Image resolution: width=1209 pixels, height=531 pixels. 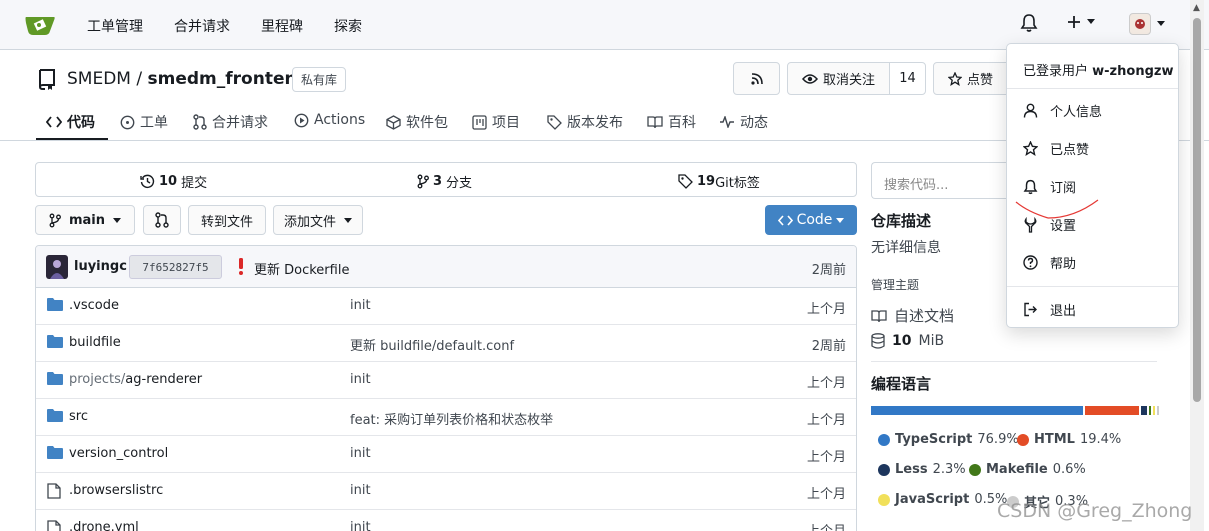 What do you see at coordinates (85, 220) in the screenshot?
I see `branch-selector: main` at bounding box center [85, 220].